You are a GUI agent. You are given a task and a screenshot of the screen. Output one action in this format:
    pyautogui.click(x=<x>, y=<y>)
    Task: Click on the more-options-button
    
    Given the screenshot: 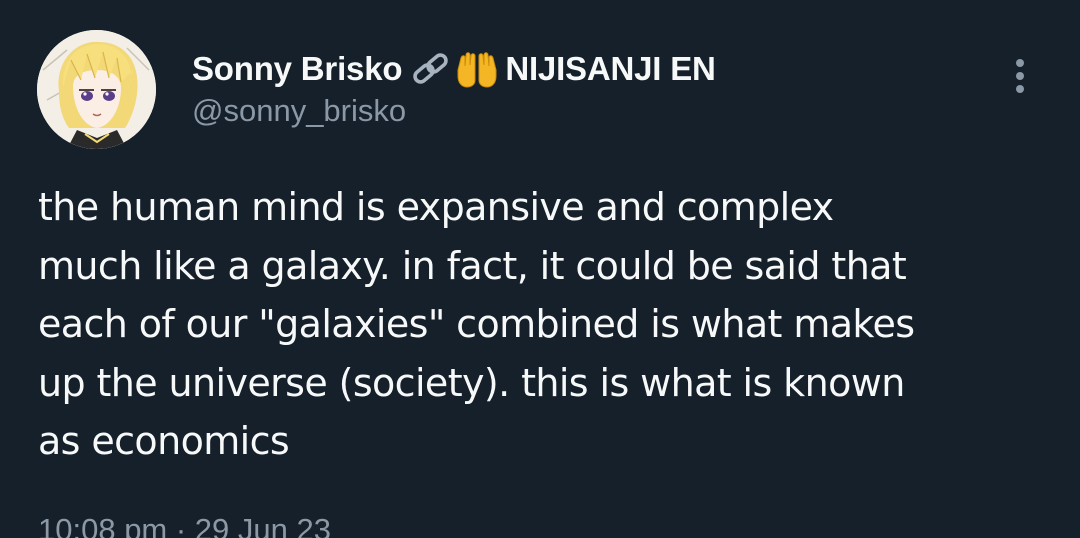 What is the action you would take?
    pyautogui.click(x=1020, y=76)
    